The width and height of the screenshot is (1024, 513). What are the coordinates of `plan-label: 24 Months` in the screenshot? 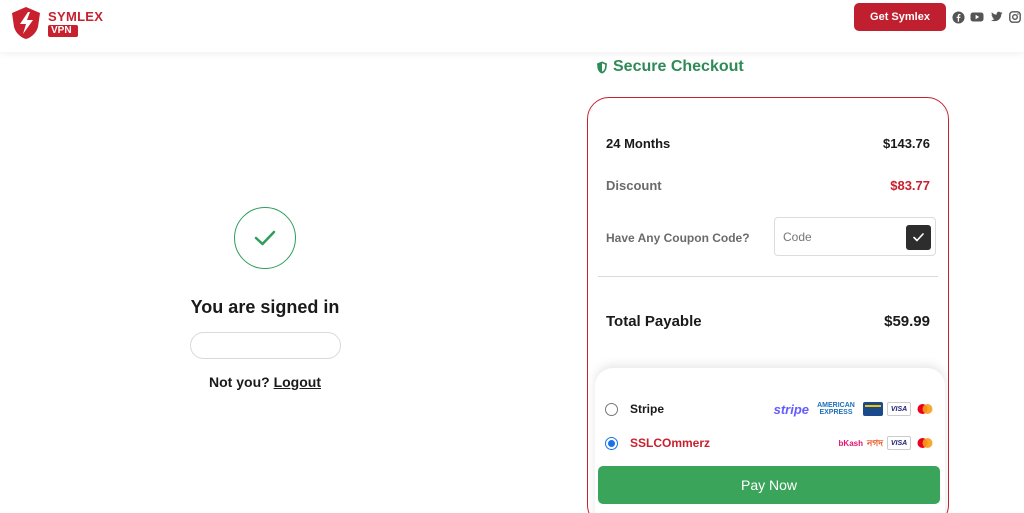 It's located at (638, 143).